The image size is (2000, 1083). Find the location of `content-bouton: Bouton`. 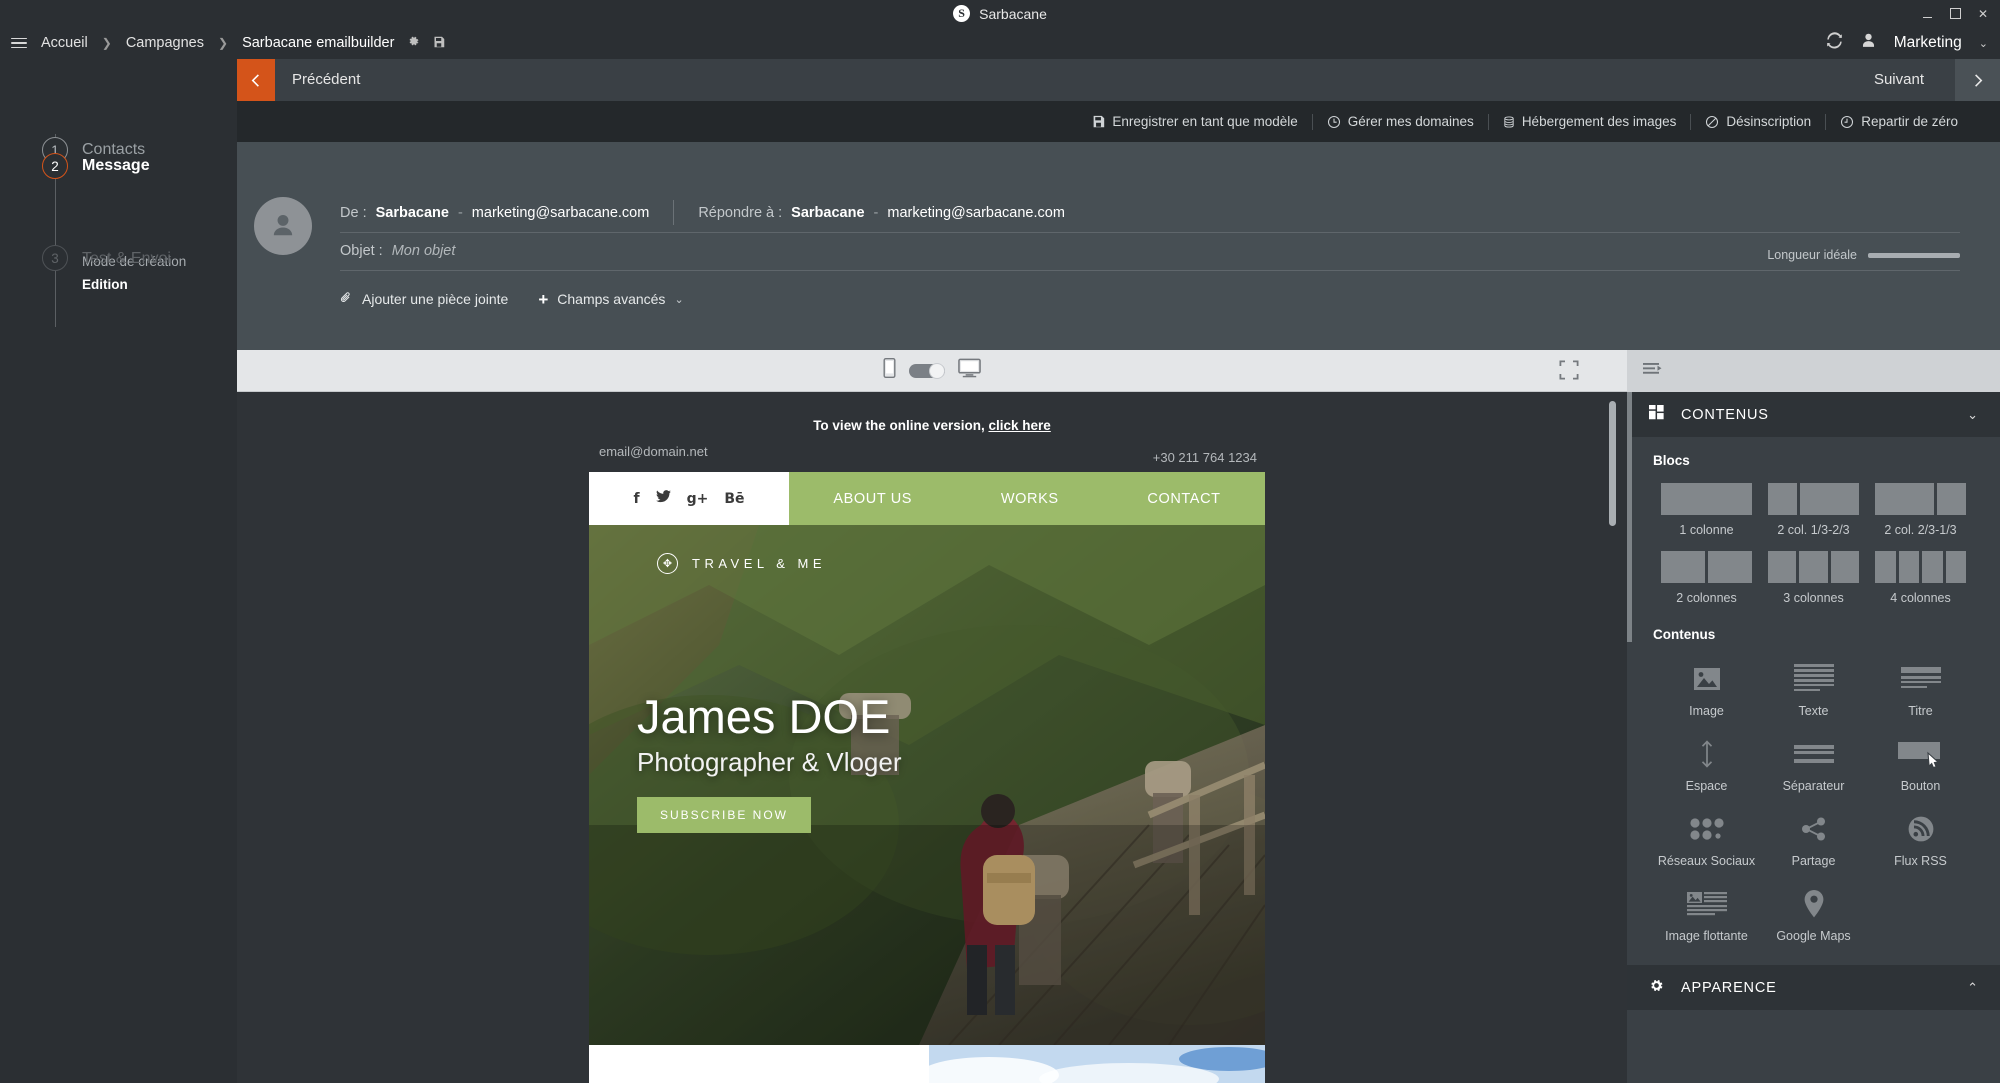

content-bouton: Bouton is located at coordinates (1920, 762).